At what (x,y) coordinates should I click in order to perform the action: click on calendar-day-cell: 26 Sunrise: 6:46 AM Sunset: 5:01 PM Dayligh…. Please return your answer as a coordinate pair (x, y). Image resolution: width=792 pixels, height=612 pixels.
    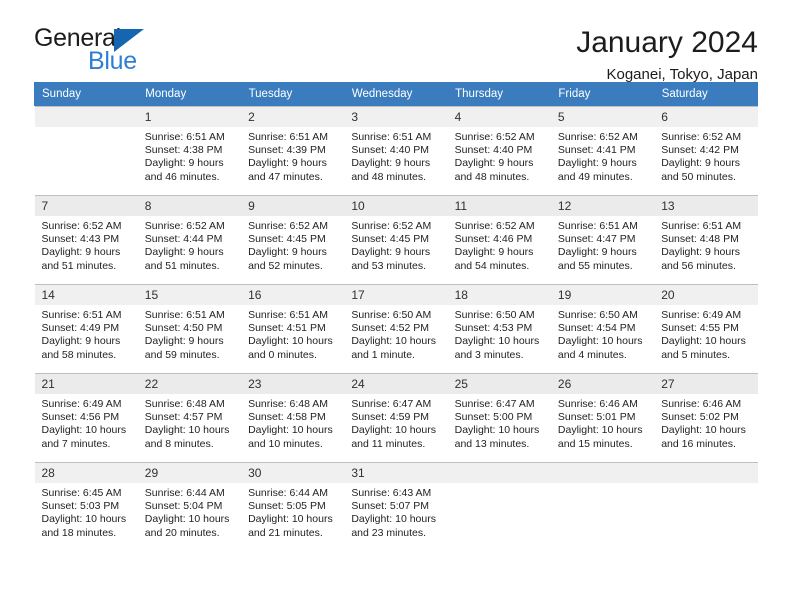
    Looking at the image, I should click on (602, 417).